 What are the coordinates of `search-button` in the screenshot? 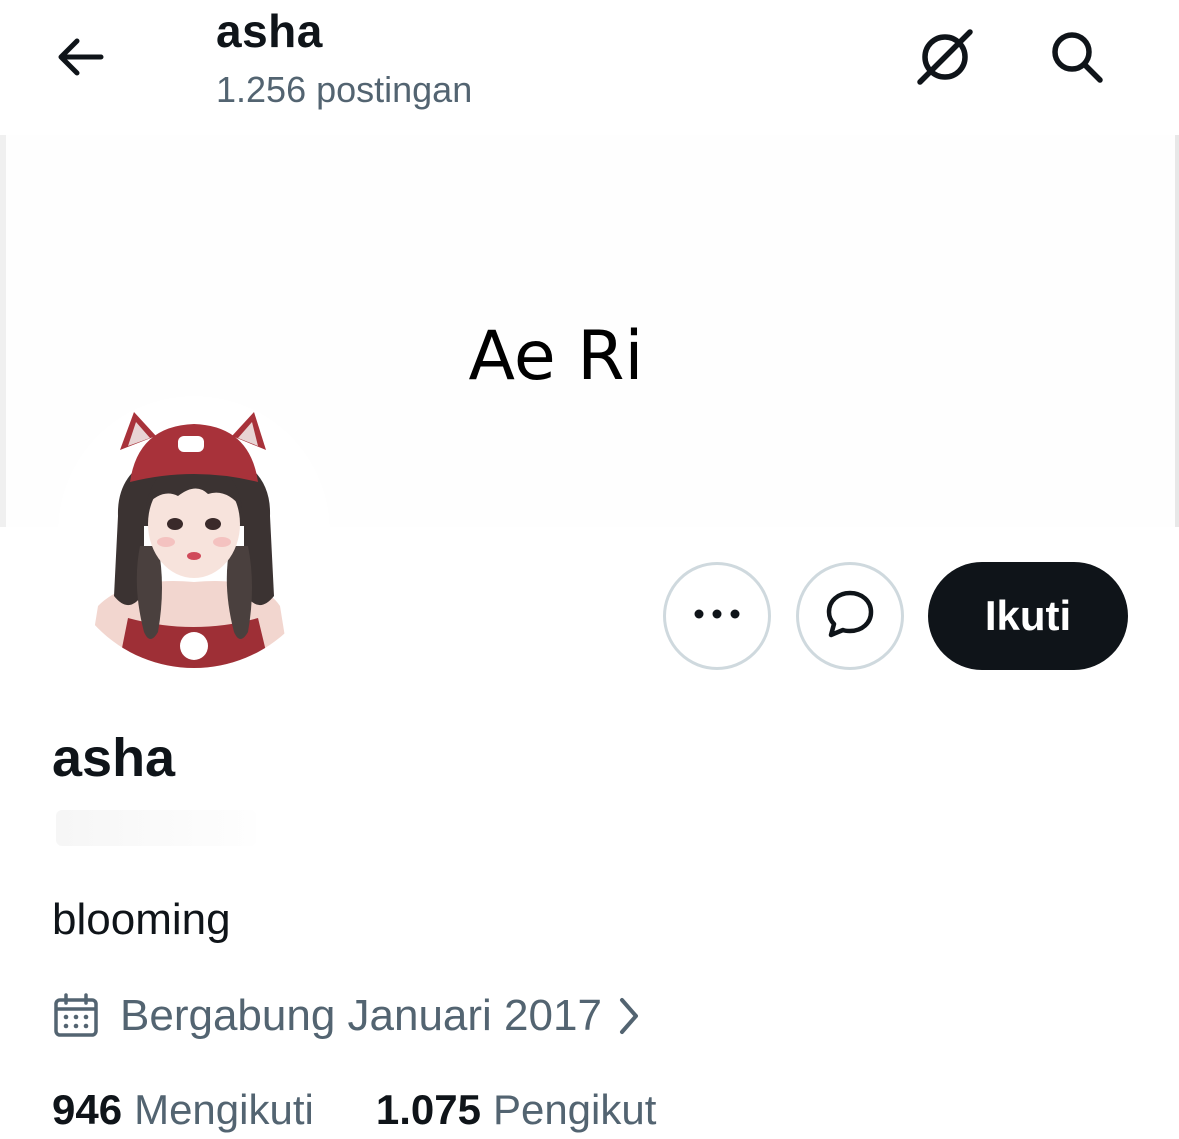 It's located at (1077, 59).